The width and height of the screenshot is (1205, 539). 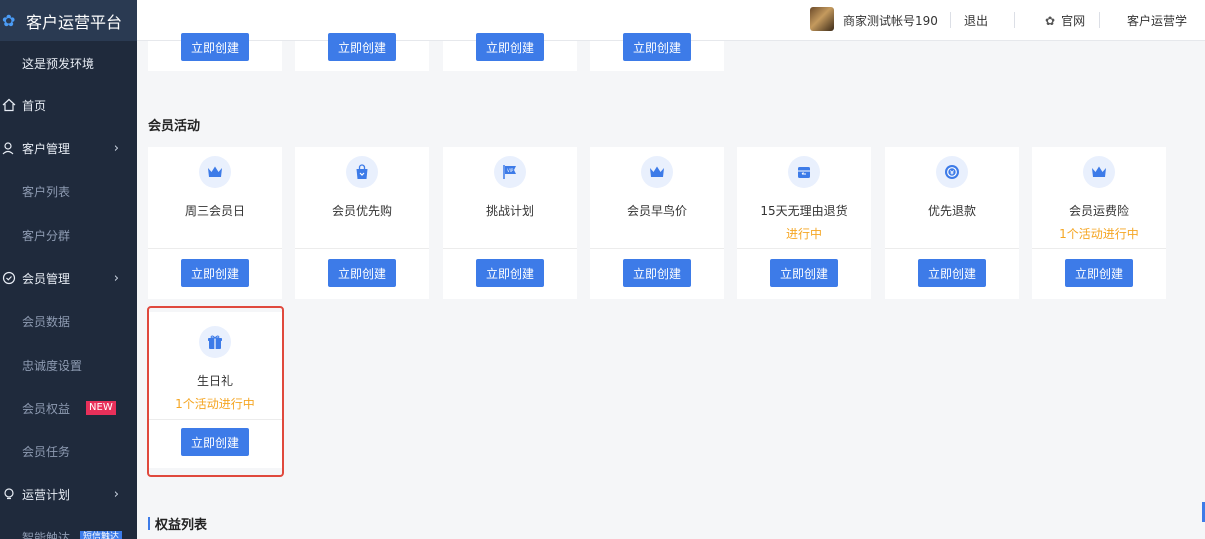 What do you see at coordinates (951, 211) in the screenshot?
I see `card-name: 优先退款` at bounding box center [951, 211].